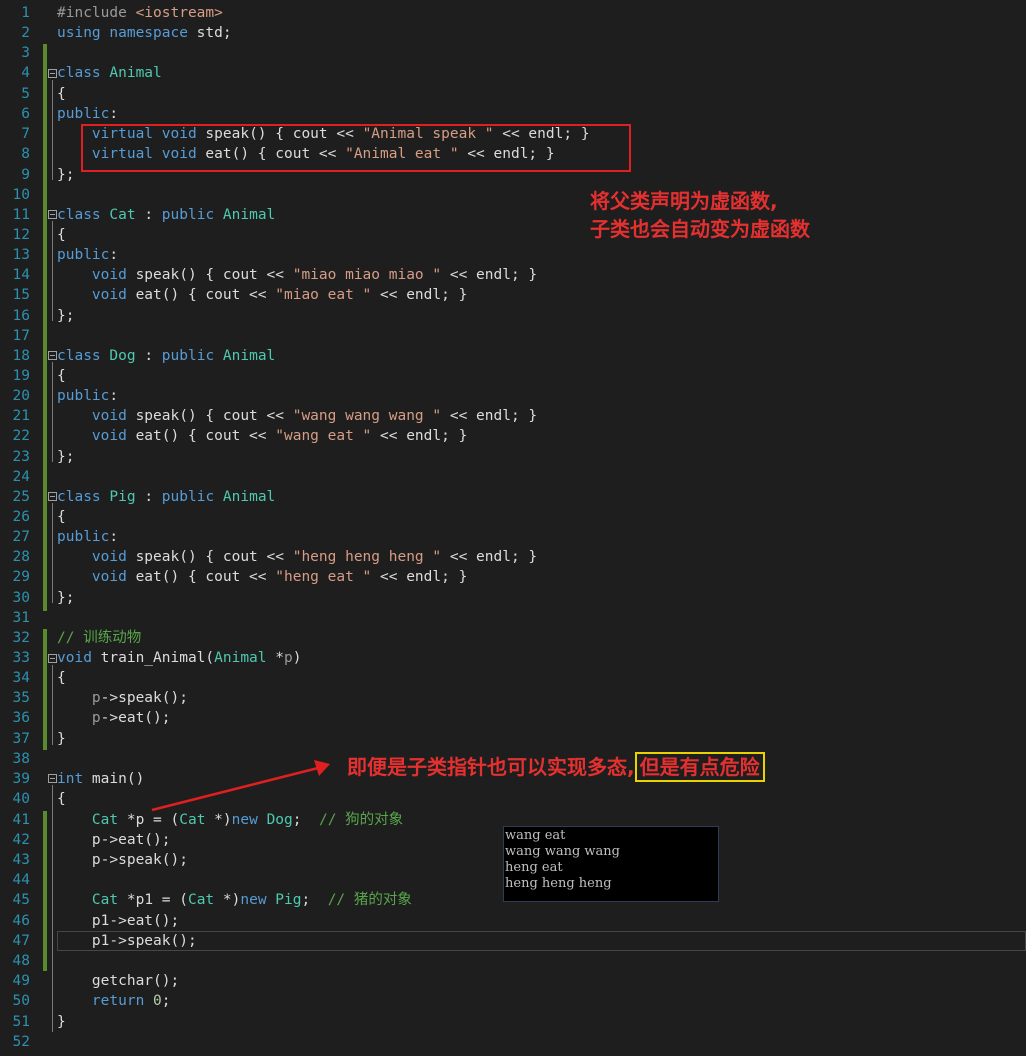 This screenshot has height=1056, width=1026. What do you see at coordinates (25, 154) in the screenshot?
I see `line-number: 8` at bounding box center [25, 154].